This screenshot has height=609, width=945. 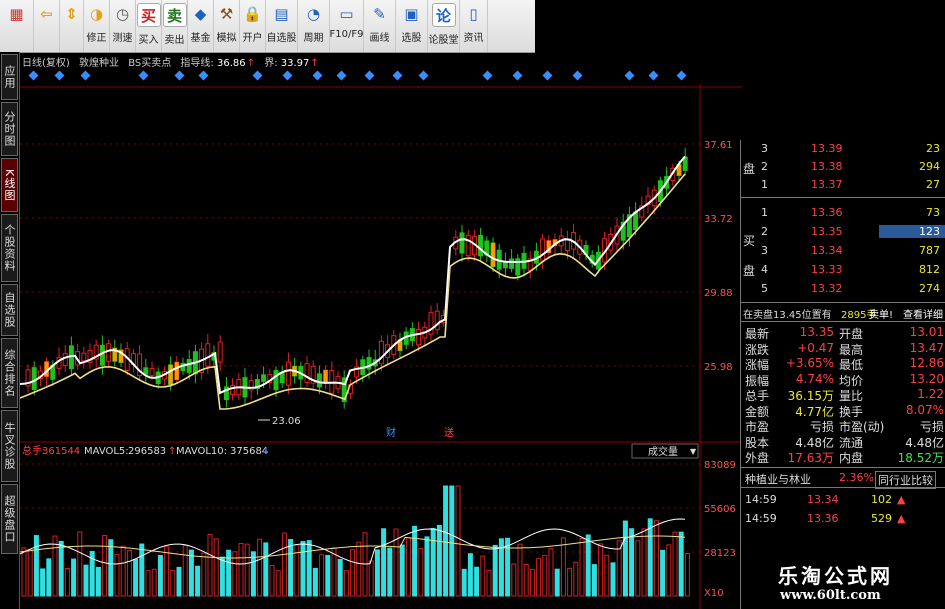 I want to click on left-tab-7: 超级盘口, so click(x=9, y=519).